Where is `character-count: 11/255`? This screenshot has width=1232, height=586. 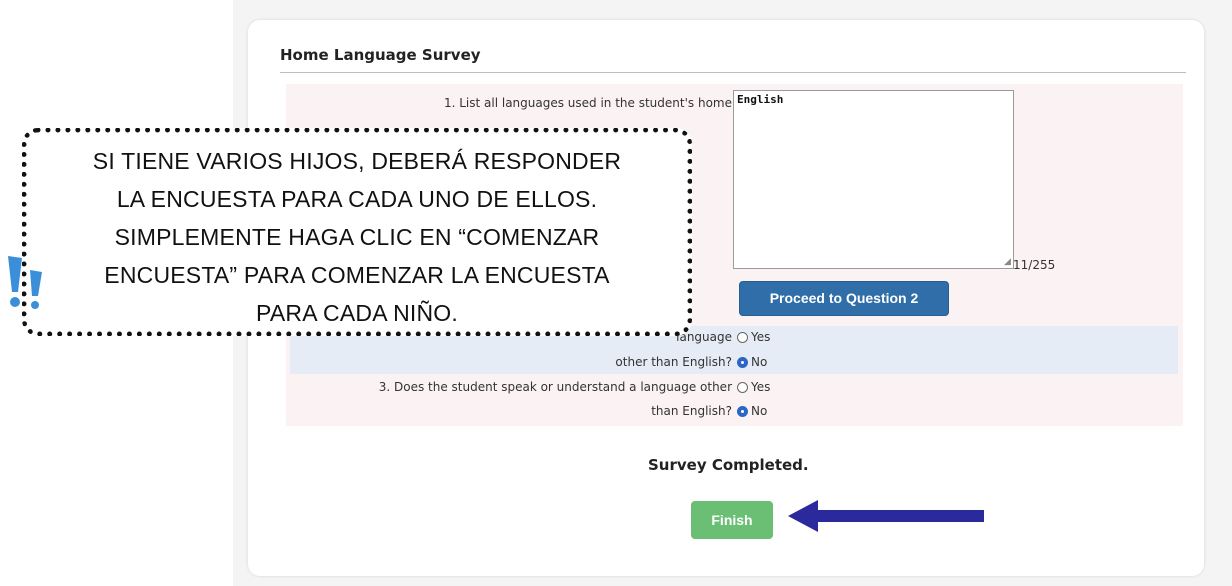
character-count: 11/255 is located at coordinates (1034, 265).